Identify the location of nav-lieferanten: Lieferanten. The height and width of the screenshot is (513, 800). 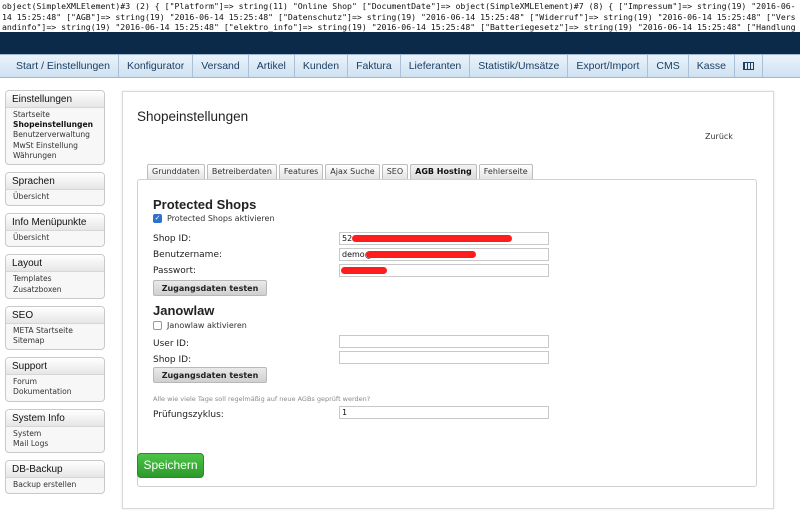
(436, 66).